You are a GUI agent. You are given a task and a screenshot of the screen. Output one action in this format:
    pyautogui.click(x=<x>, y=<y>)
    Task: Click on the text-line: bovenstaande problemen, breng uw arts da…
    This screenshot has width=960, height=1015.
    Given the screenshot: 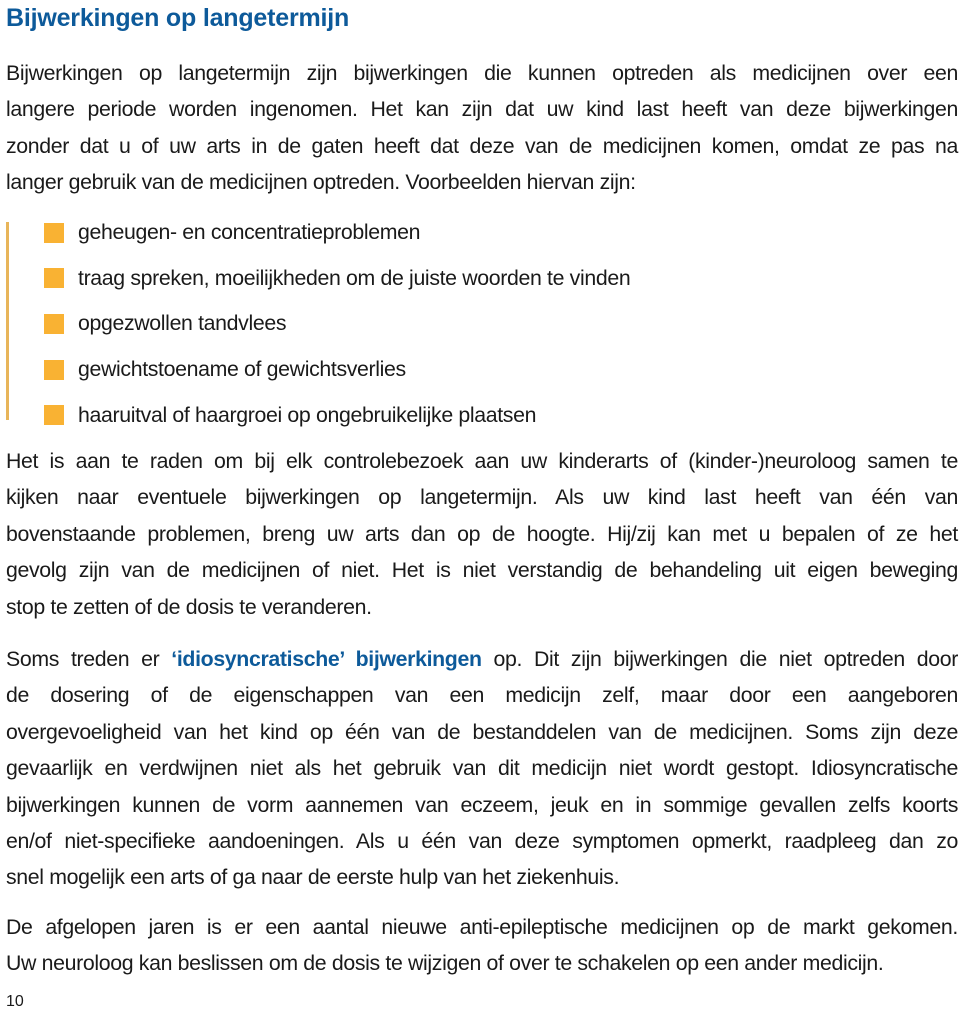 What is the action you would take?
    pyautogui.click(x=482, y=533)
    